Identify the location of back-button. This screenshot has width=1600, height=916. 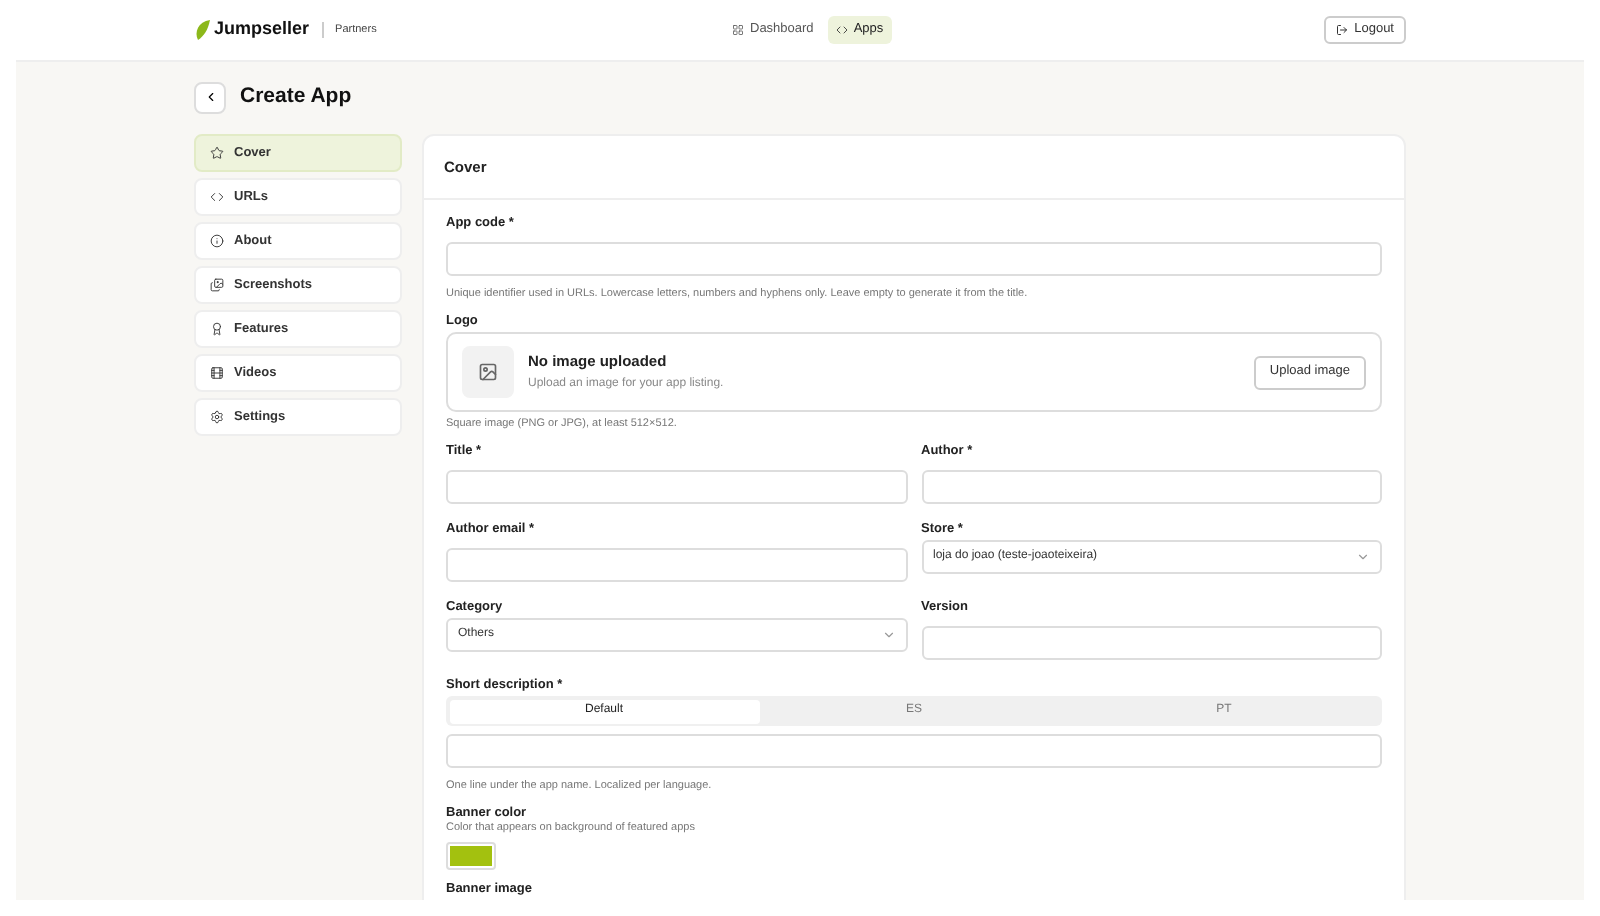
(210, 97).